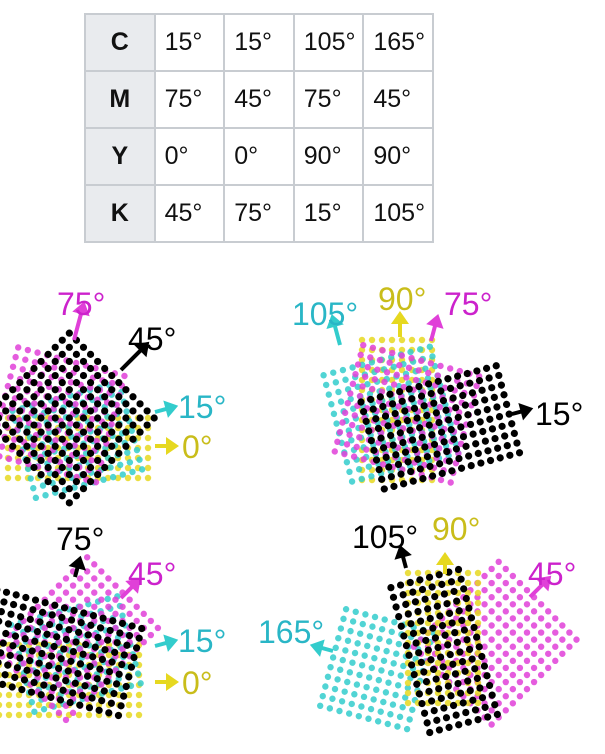 This screenshot has width=605, height=754. What do you see at coordinates (80, 539) in the screenshot?
I see `black-angle-label: 75°` at bounding box center [80, 539].